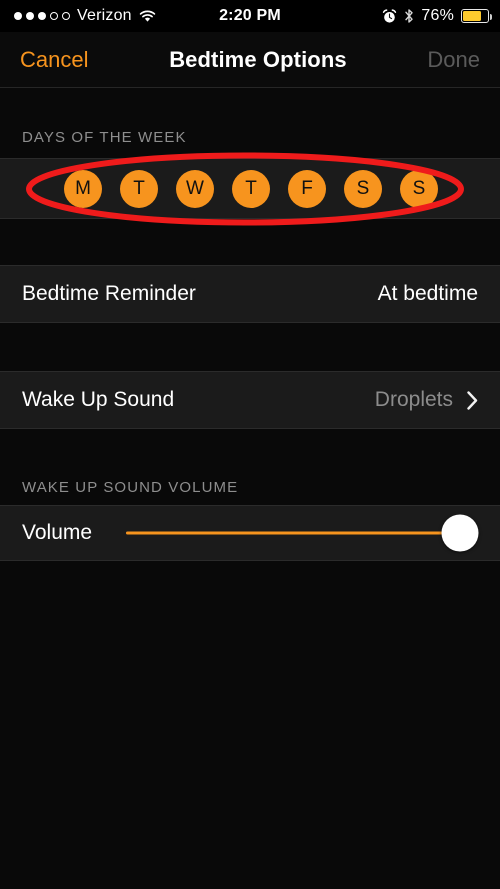  I want to click on navigation-bar: Cancel Bedtime Options Done, so click(250, 60).